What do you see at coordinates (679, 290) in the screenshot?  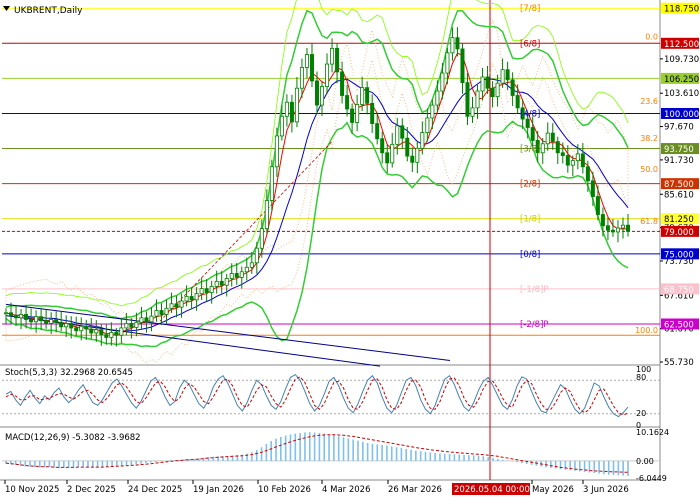 I see `price-level-label: 68.750` at bounding box center [679, 290].